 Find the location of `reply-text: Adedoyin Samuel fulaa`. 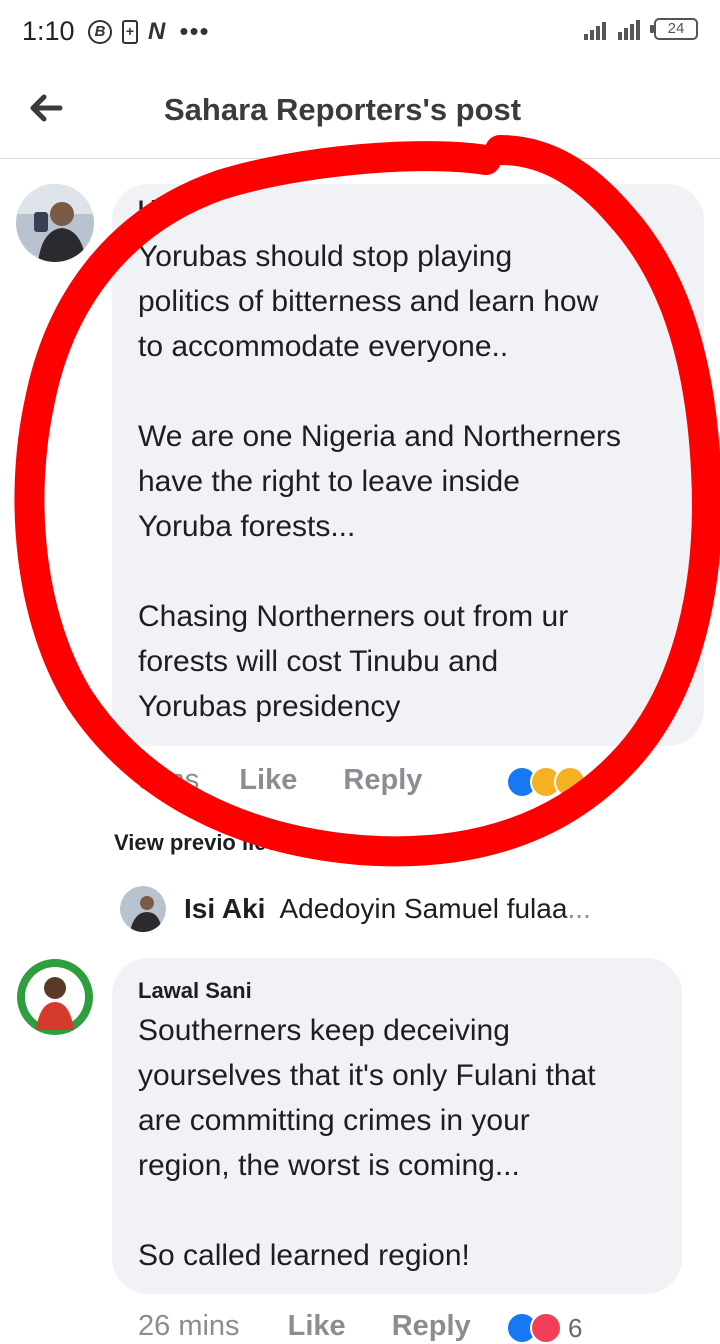

reply-text: Adedoyin Samuel fulaa is located at coordinates (423, 908).